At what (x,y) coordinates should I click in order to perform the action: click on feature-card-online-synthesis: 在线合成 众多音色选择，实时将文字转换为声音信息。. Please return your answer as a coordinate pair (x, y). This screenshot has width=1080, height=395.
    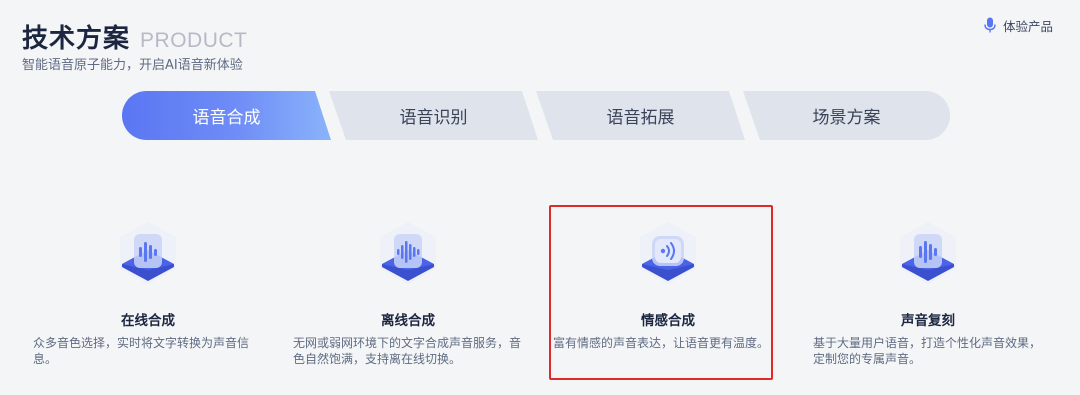
    Looking at the image, I should click on (148, 295).